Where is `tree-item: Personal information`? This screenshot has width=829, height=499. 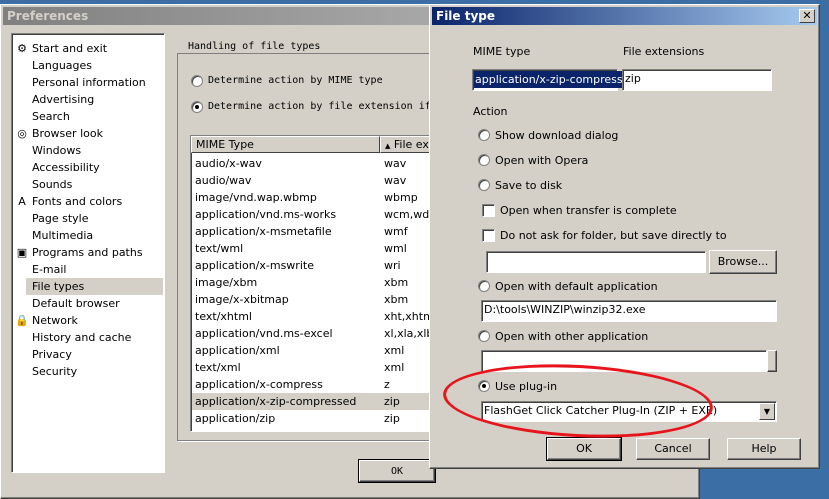
tree-item: Personal information is located at coordinates (89, 82).